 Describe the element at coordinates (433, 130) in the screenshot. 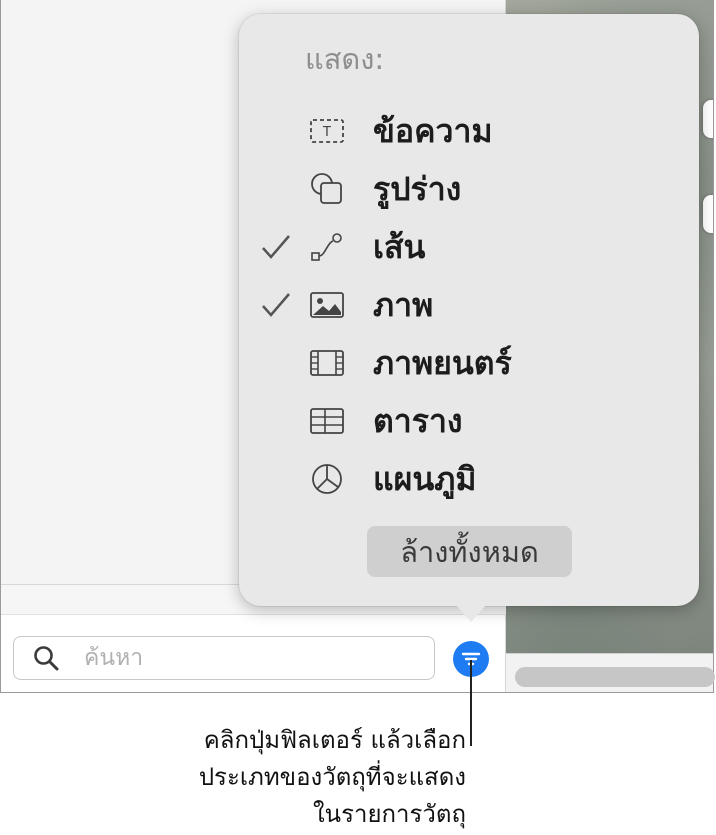

I see `menu-item-label: ข้อความ` at that location.